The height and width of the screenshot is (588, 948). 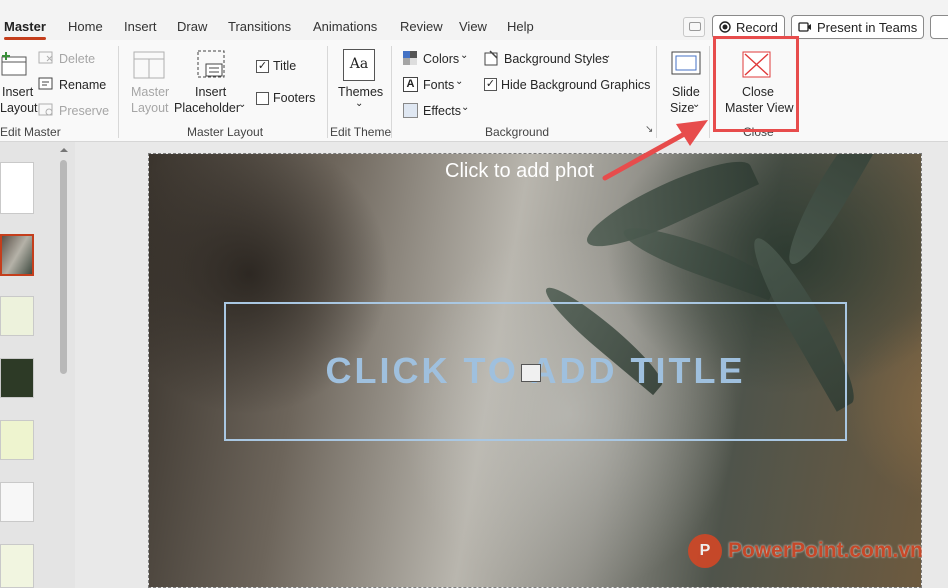 What do you see at coordinates (705, 551) in the screenshot?
I see `powerpoint-logo-icon: P` at bounding box center [705, 551].